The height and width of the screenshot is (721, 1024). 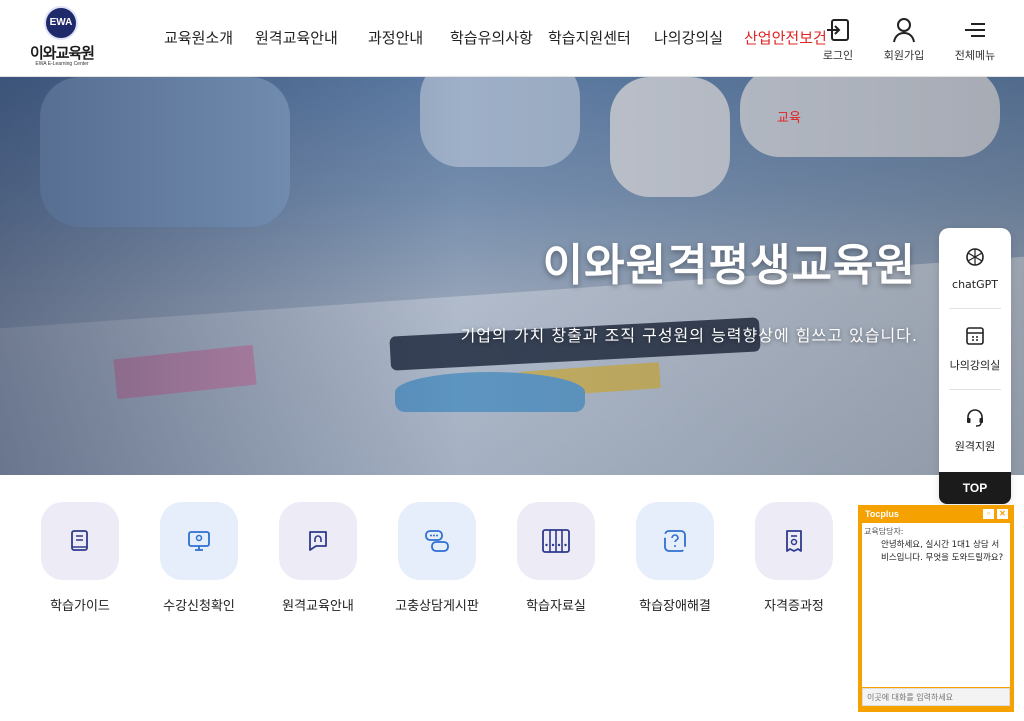 I want to click on chat-input, so click(x=936, y=697).